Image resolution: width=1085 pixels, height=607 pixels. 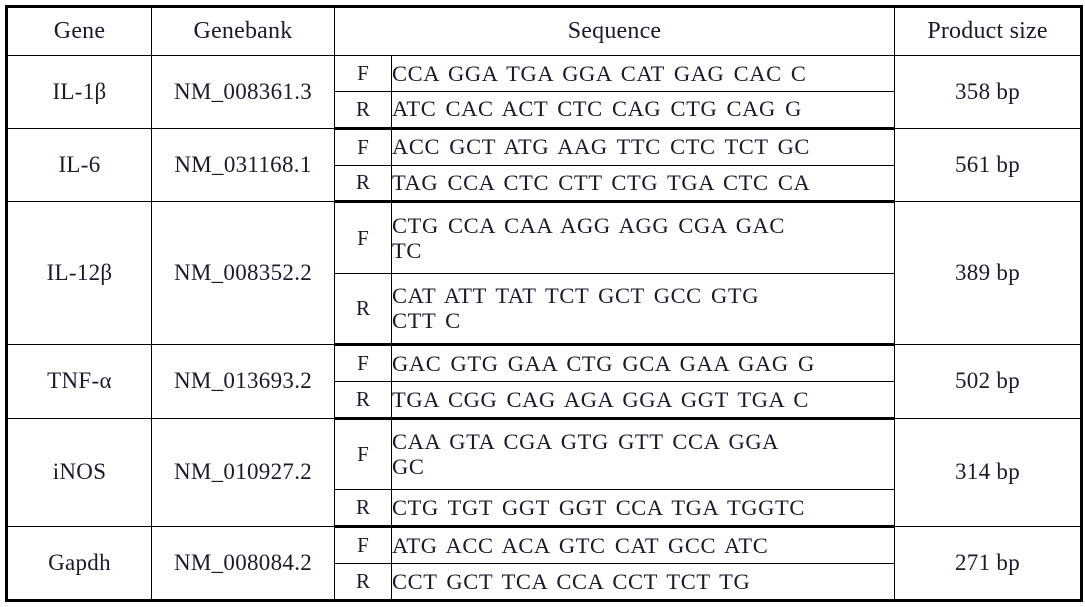 I want to click on cell-gene: Gapdh, so click(x=79, y=563).